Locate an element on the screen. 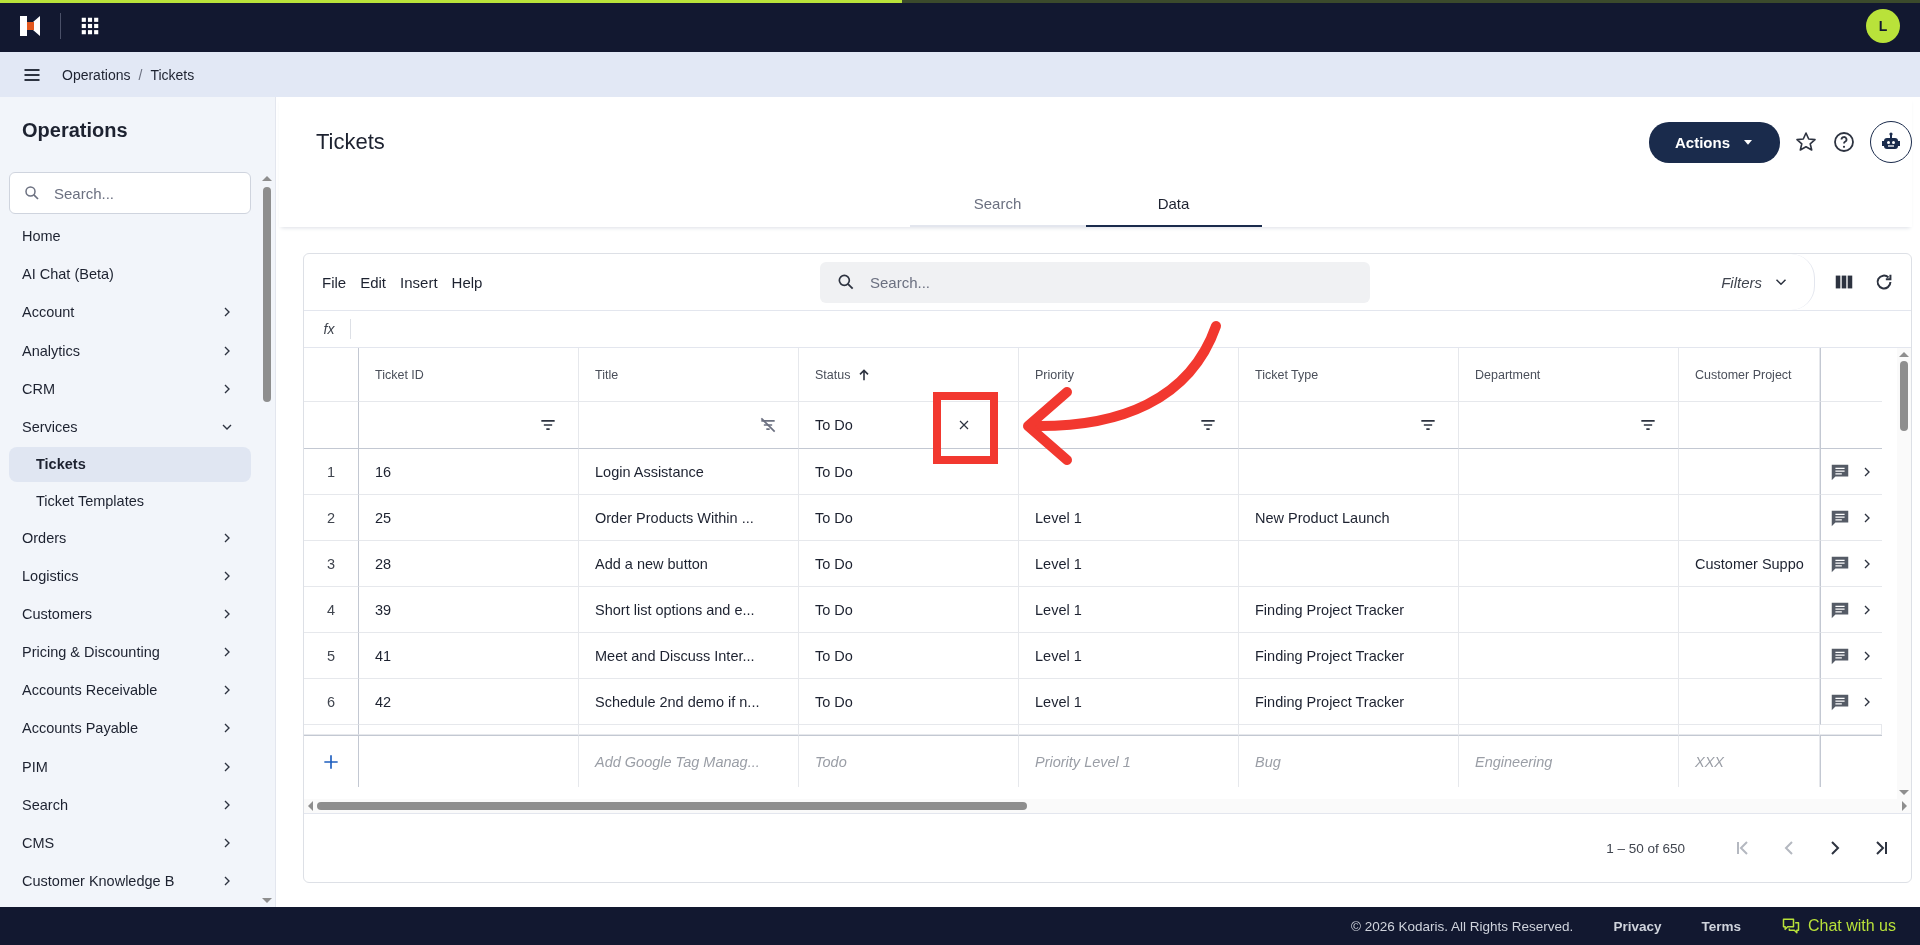 The width and height of the screenshot is (1920, 945). table-cell: Login Assistance is located at coordinates (689, 472).